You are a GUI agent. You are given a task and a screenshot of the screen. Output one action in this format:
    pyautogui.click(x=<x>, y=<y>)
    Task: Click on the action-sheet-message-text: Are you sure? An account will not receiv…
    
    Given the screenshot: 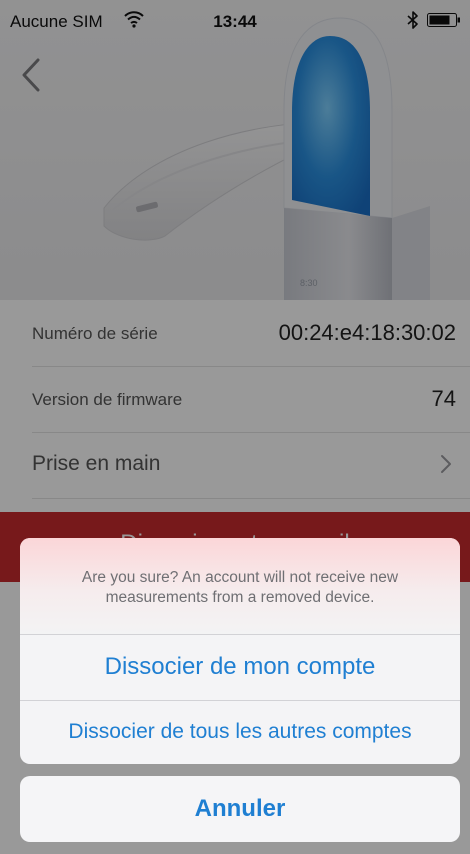 What is the action you would take?
    pyautogui.click(x=240, y=587)
    